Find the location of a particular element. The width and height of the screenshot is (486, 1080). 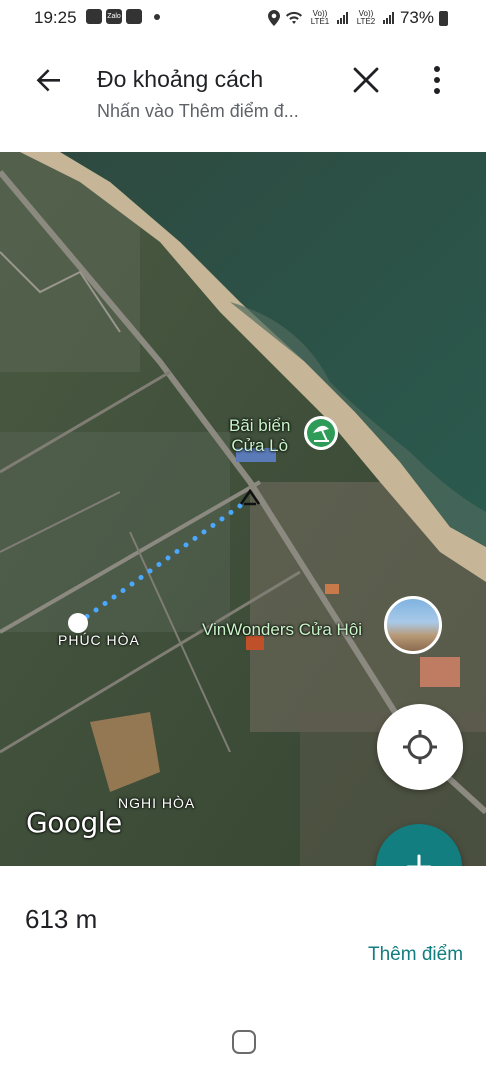

google-logo: Google is located at coordinates (74, 822).